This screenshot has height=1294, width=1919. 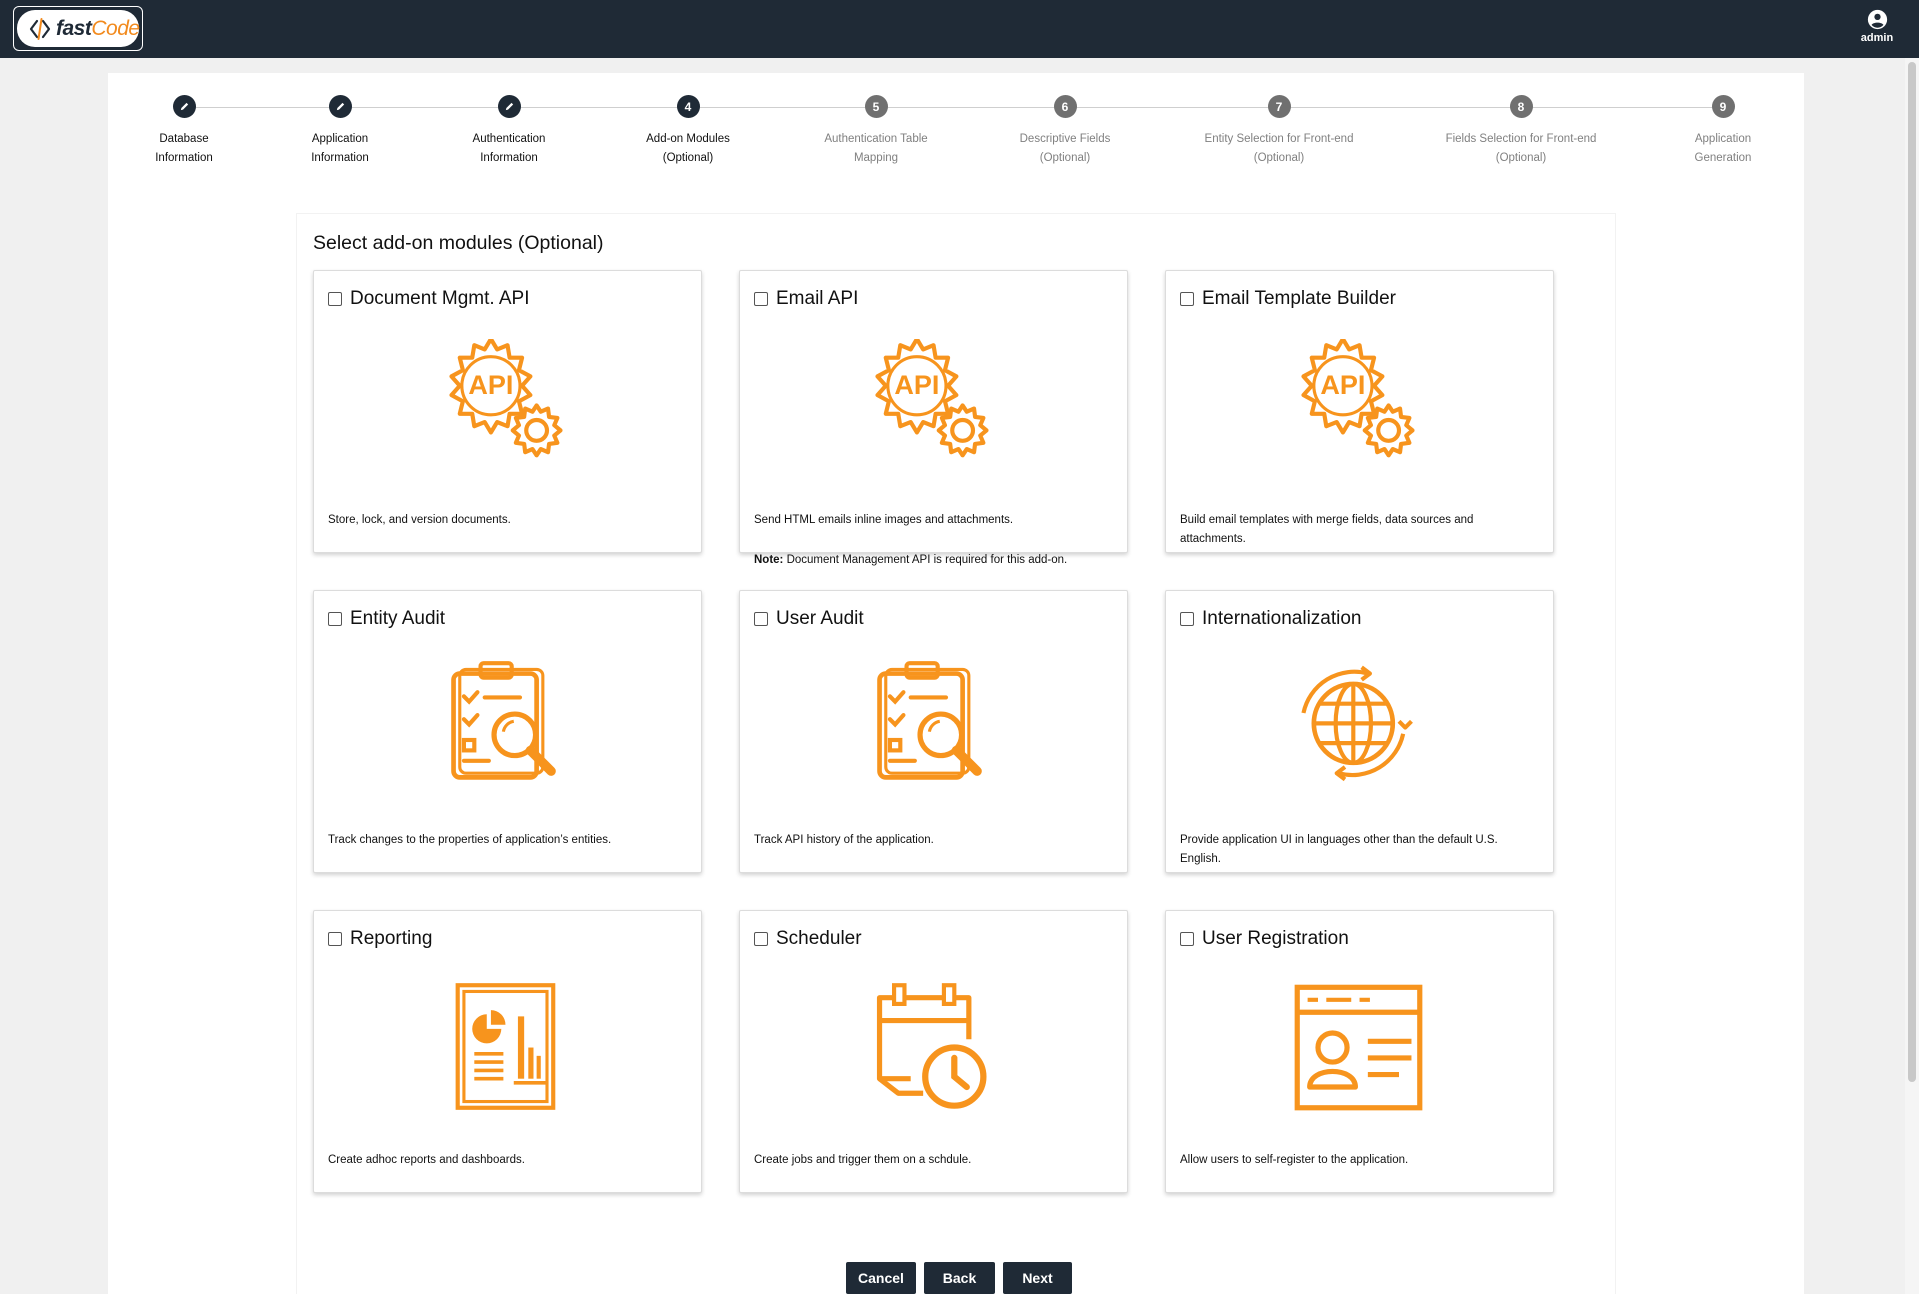 I want to click on step-label: Database Information, so click(x=184, y=148).